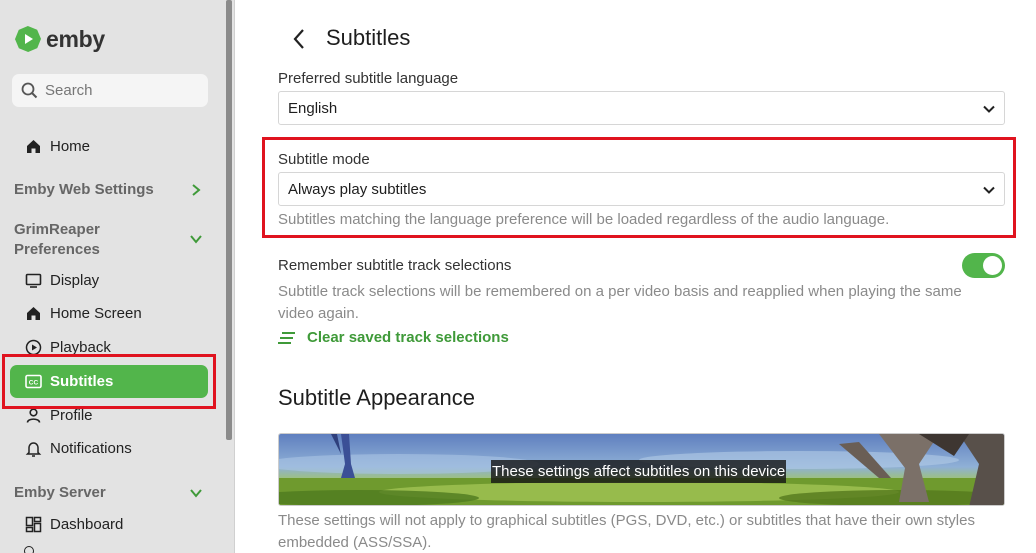 The height and width of the screenshot is (553, 1036). What do you see at coordinates (33, 525) in the screenshot?
I see `dashboard-icon` at bounding box center [33, 525].